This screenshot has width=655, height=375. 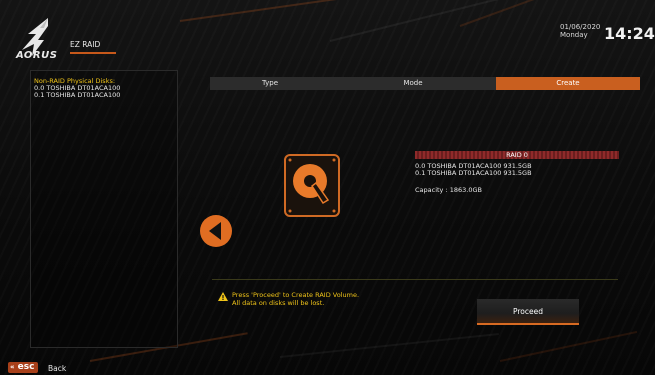 What do you see at coordinates (574, 34) in the screenshot?
I see `weekday-text: Monday` at bounding box center [574, 34].